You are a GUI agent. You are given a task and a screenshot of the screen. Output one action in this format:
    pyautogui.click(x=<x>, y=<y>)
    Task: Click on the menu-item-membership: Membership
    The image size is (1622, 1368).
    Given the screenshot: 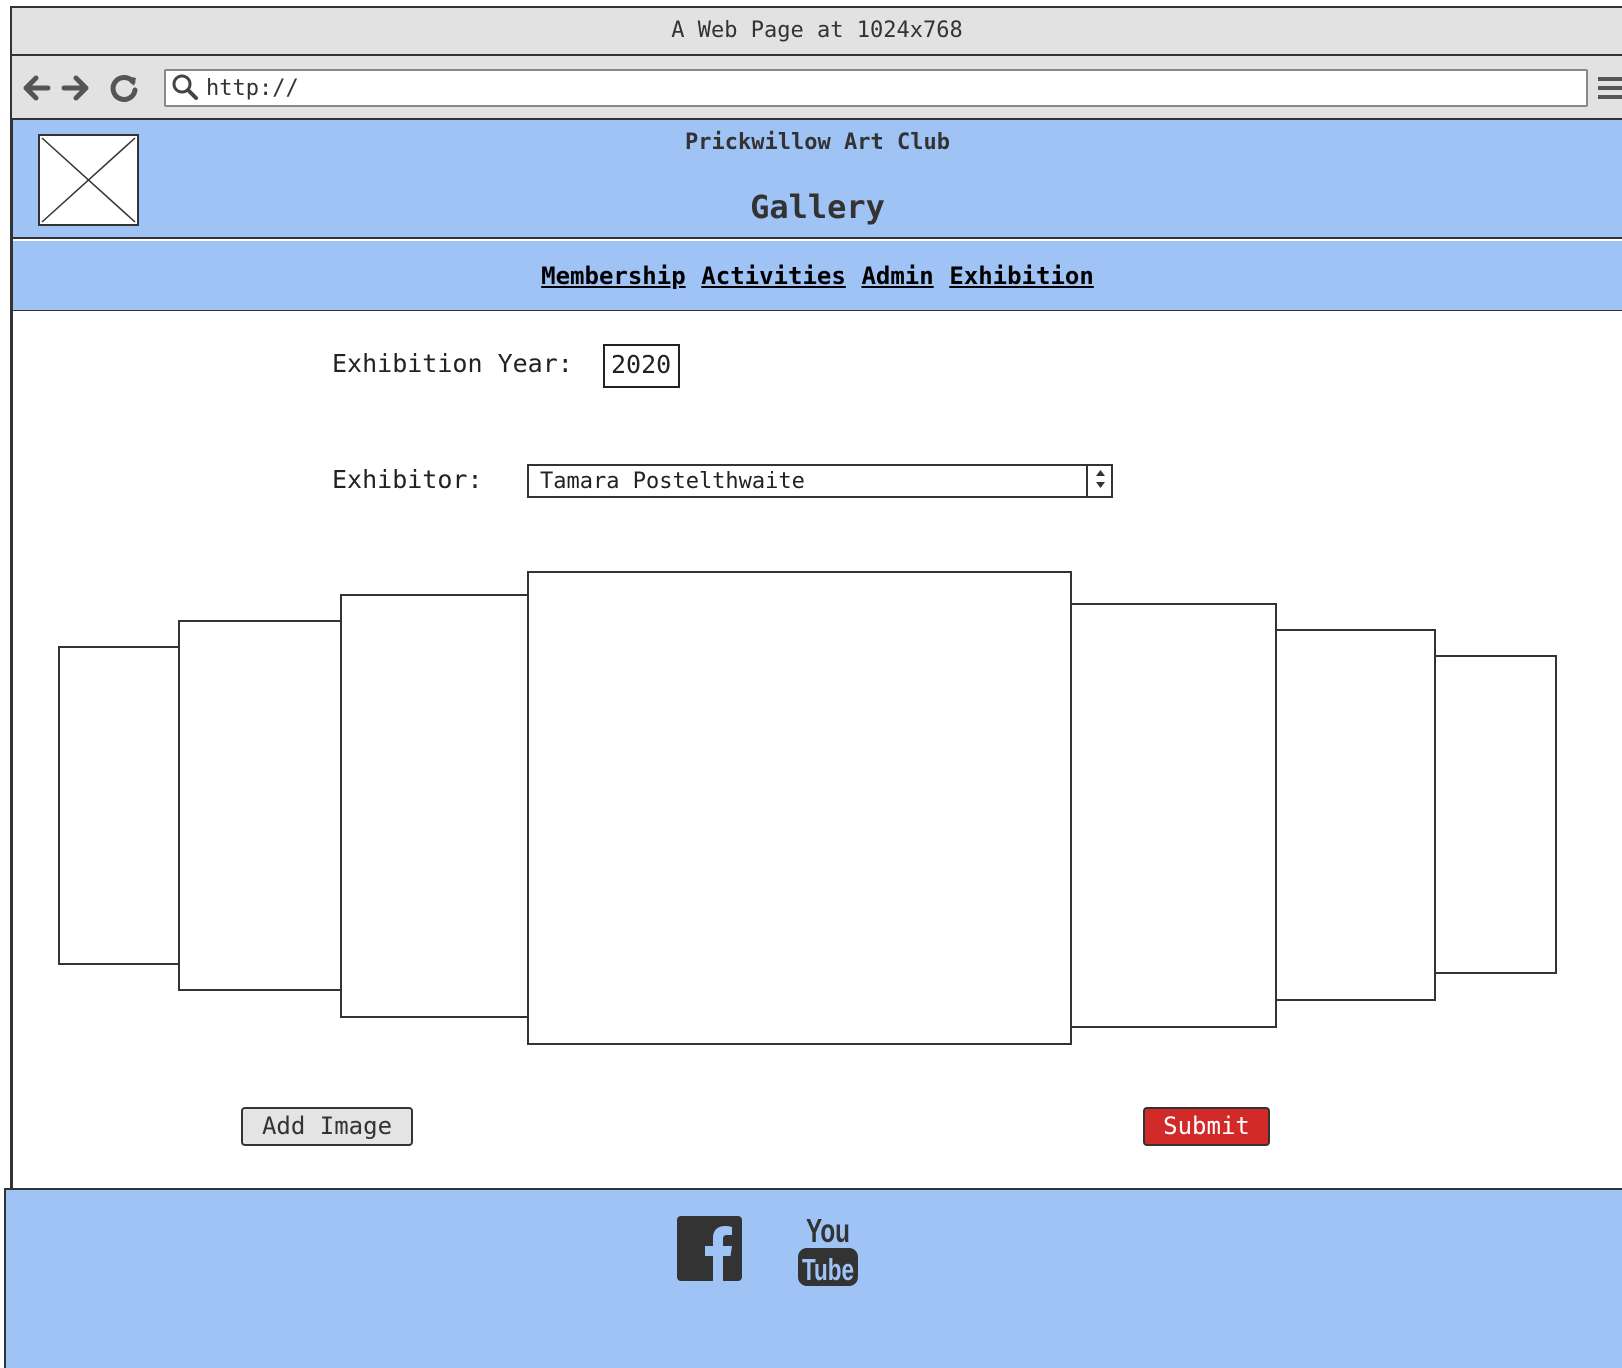 What is the action you would take?
    pyautogui.click(x=613, y=276)
    